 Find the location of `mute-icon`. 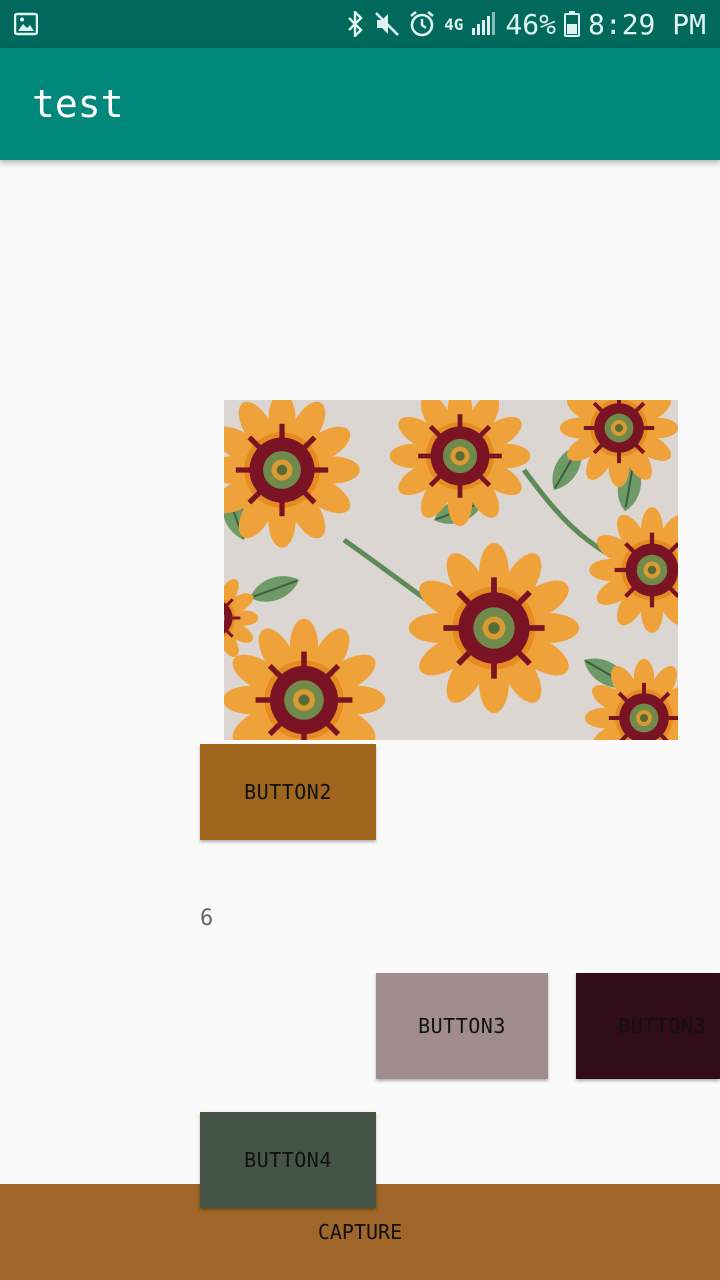

mute-icon is located at coordinates (387, 24).